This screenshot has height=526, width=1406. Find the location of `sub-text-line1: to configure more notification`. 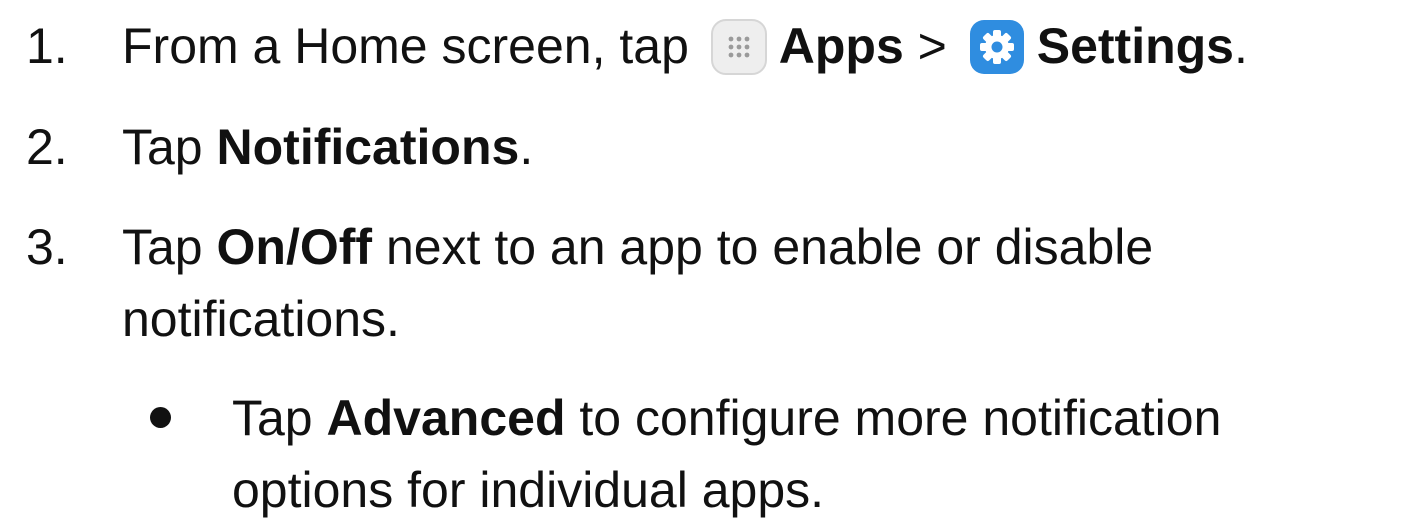

sub-text-line1: to configure more notification is located at coordinates (893, 418).